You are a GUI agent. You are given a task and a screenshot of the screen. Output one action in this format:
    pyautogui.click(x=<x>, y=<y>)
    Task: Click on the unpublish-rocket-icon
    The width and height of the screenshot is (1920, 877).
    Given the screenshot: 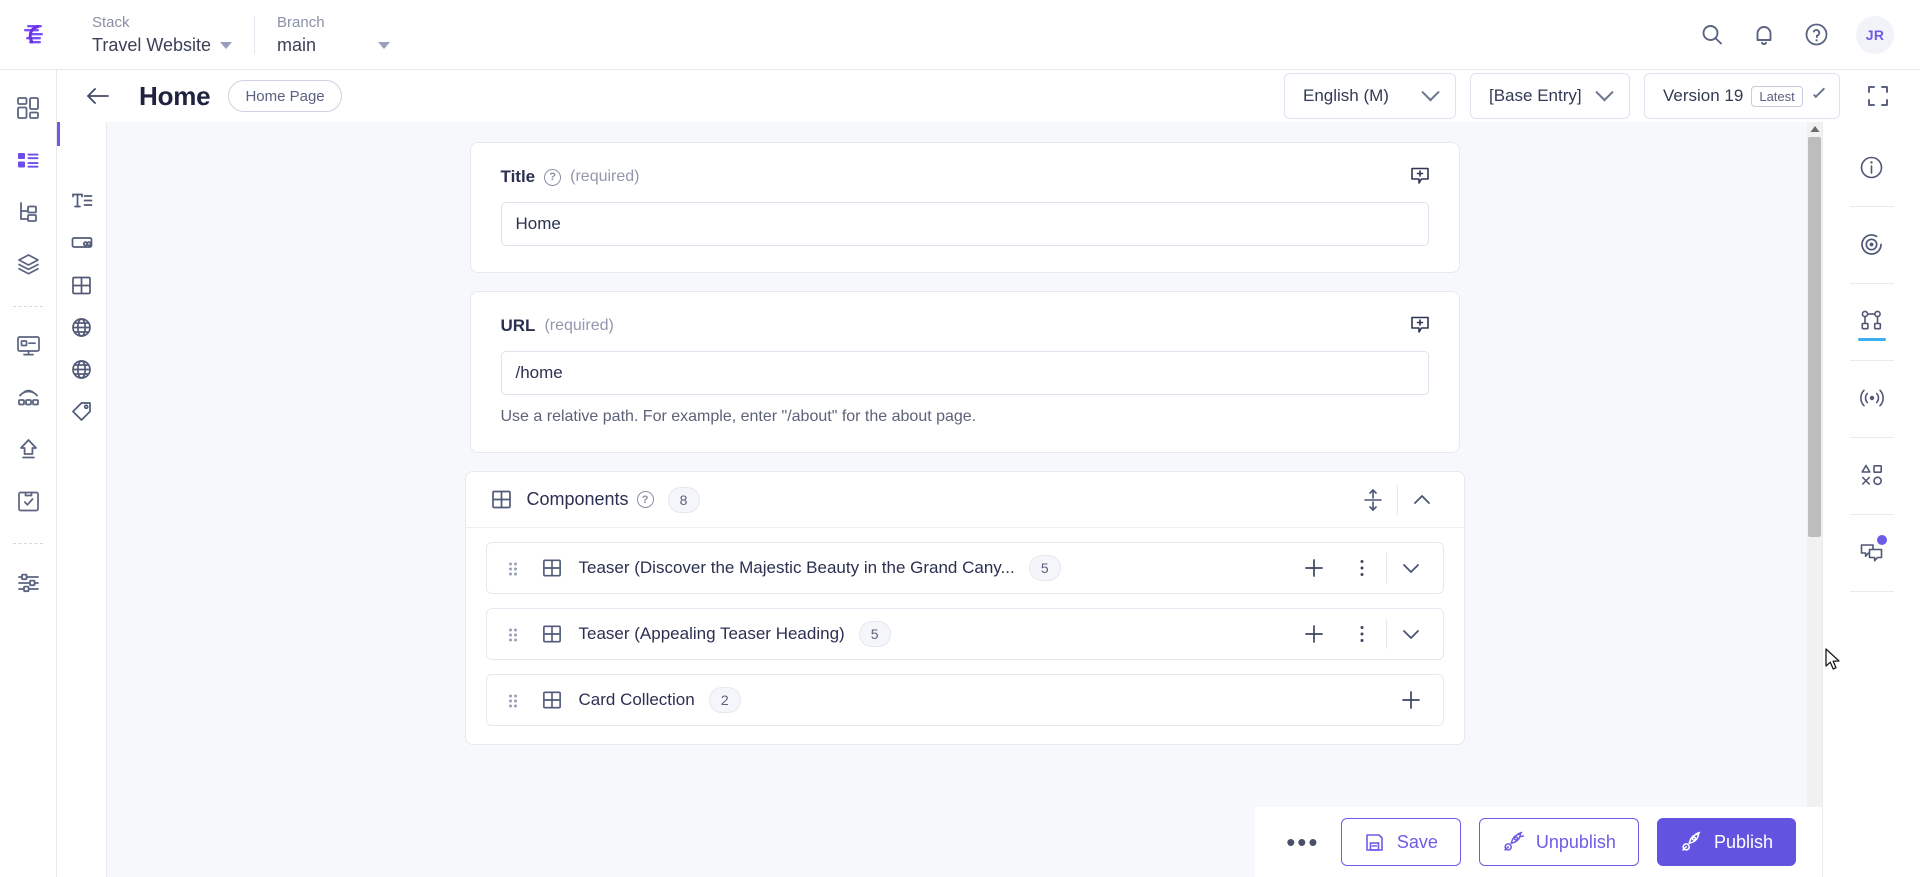 What is the action you would take?
    pyautogui.click(x=1514, y=841)
    